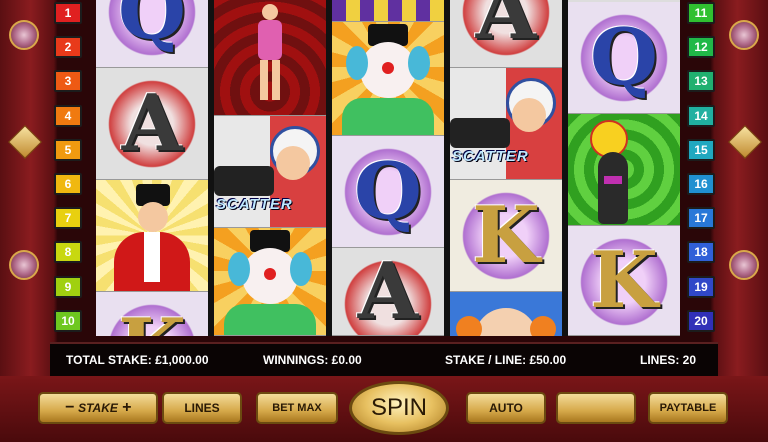 The width and height of the screenshot is (768, 442). What do you see at coordinates (68, 115) in the screenshot?
I see `payline-4-indicator: 4` at bounding box center [68, 115].